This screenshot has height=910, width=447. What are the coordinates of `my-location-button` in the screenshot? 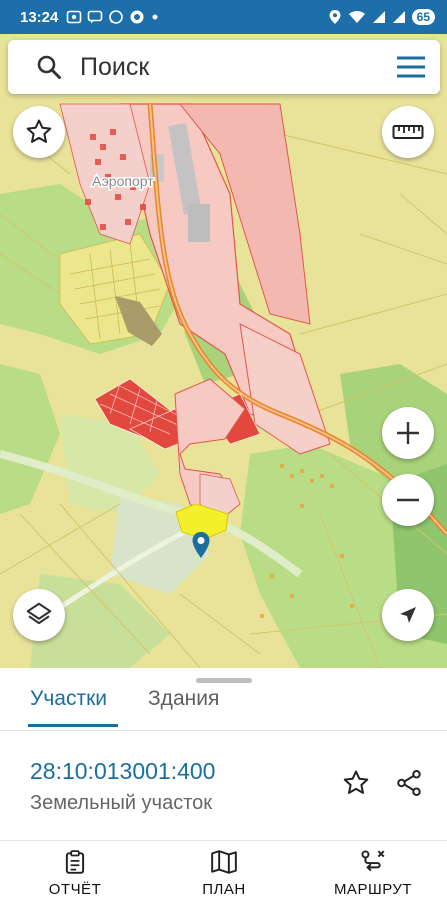 It's located at (408, 615).